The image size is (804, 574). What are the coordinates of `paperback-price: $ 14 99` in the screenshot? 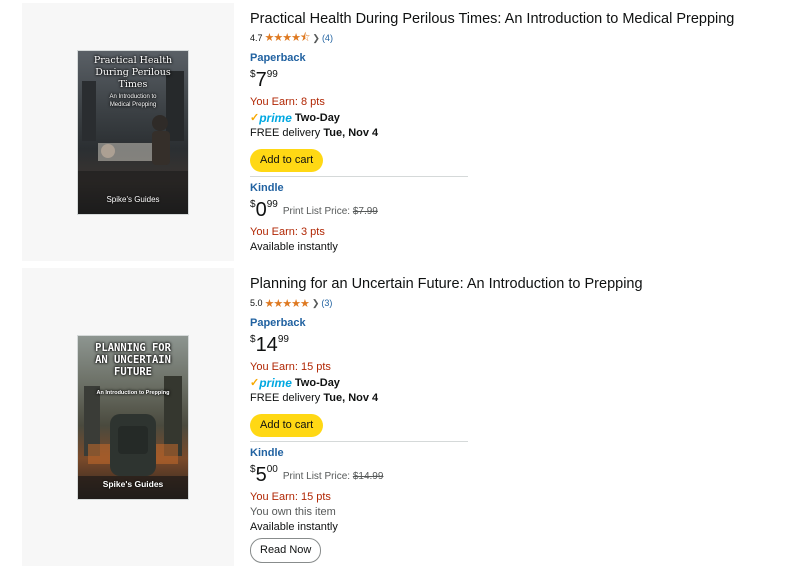 It's located at (525, 346).